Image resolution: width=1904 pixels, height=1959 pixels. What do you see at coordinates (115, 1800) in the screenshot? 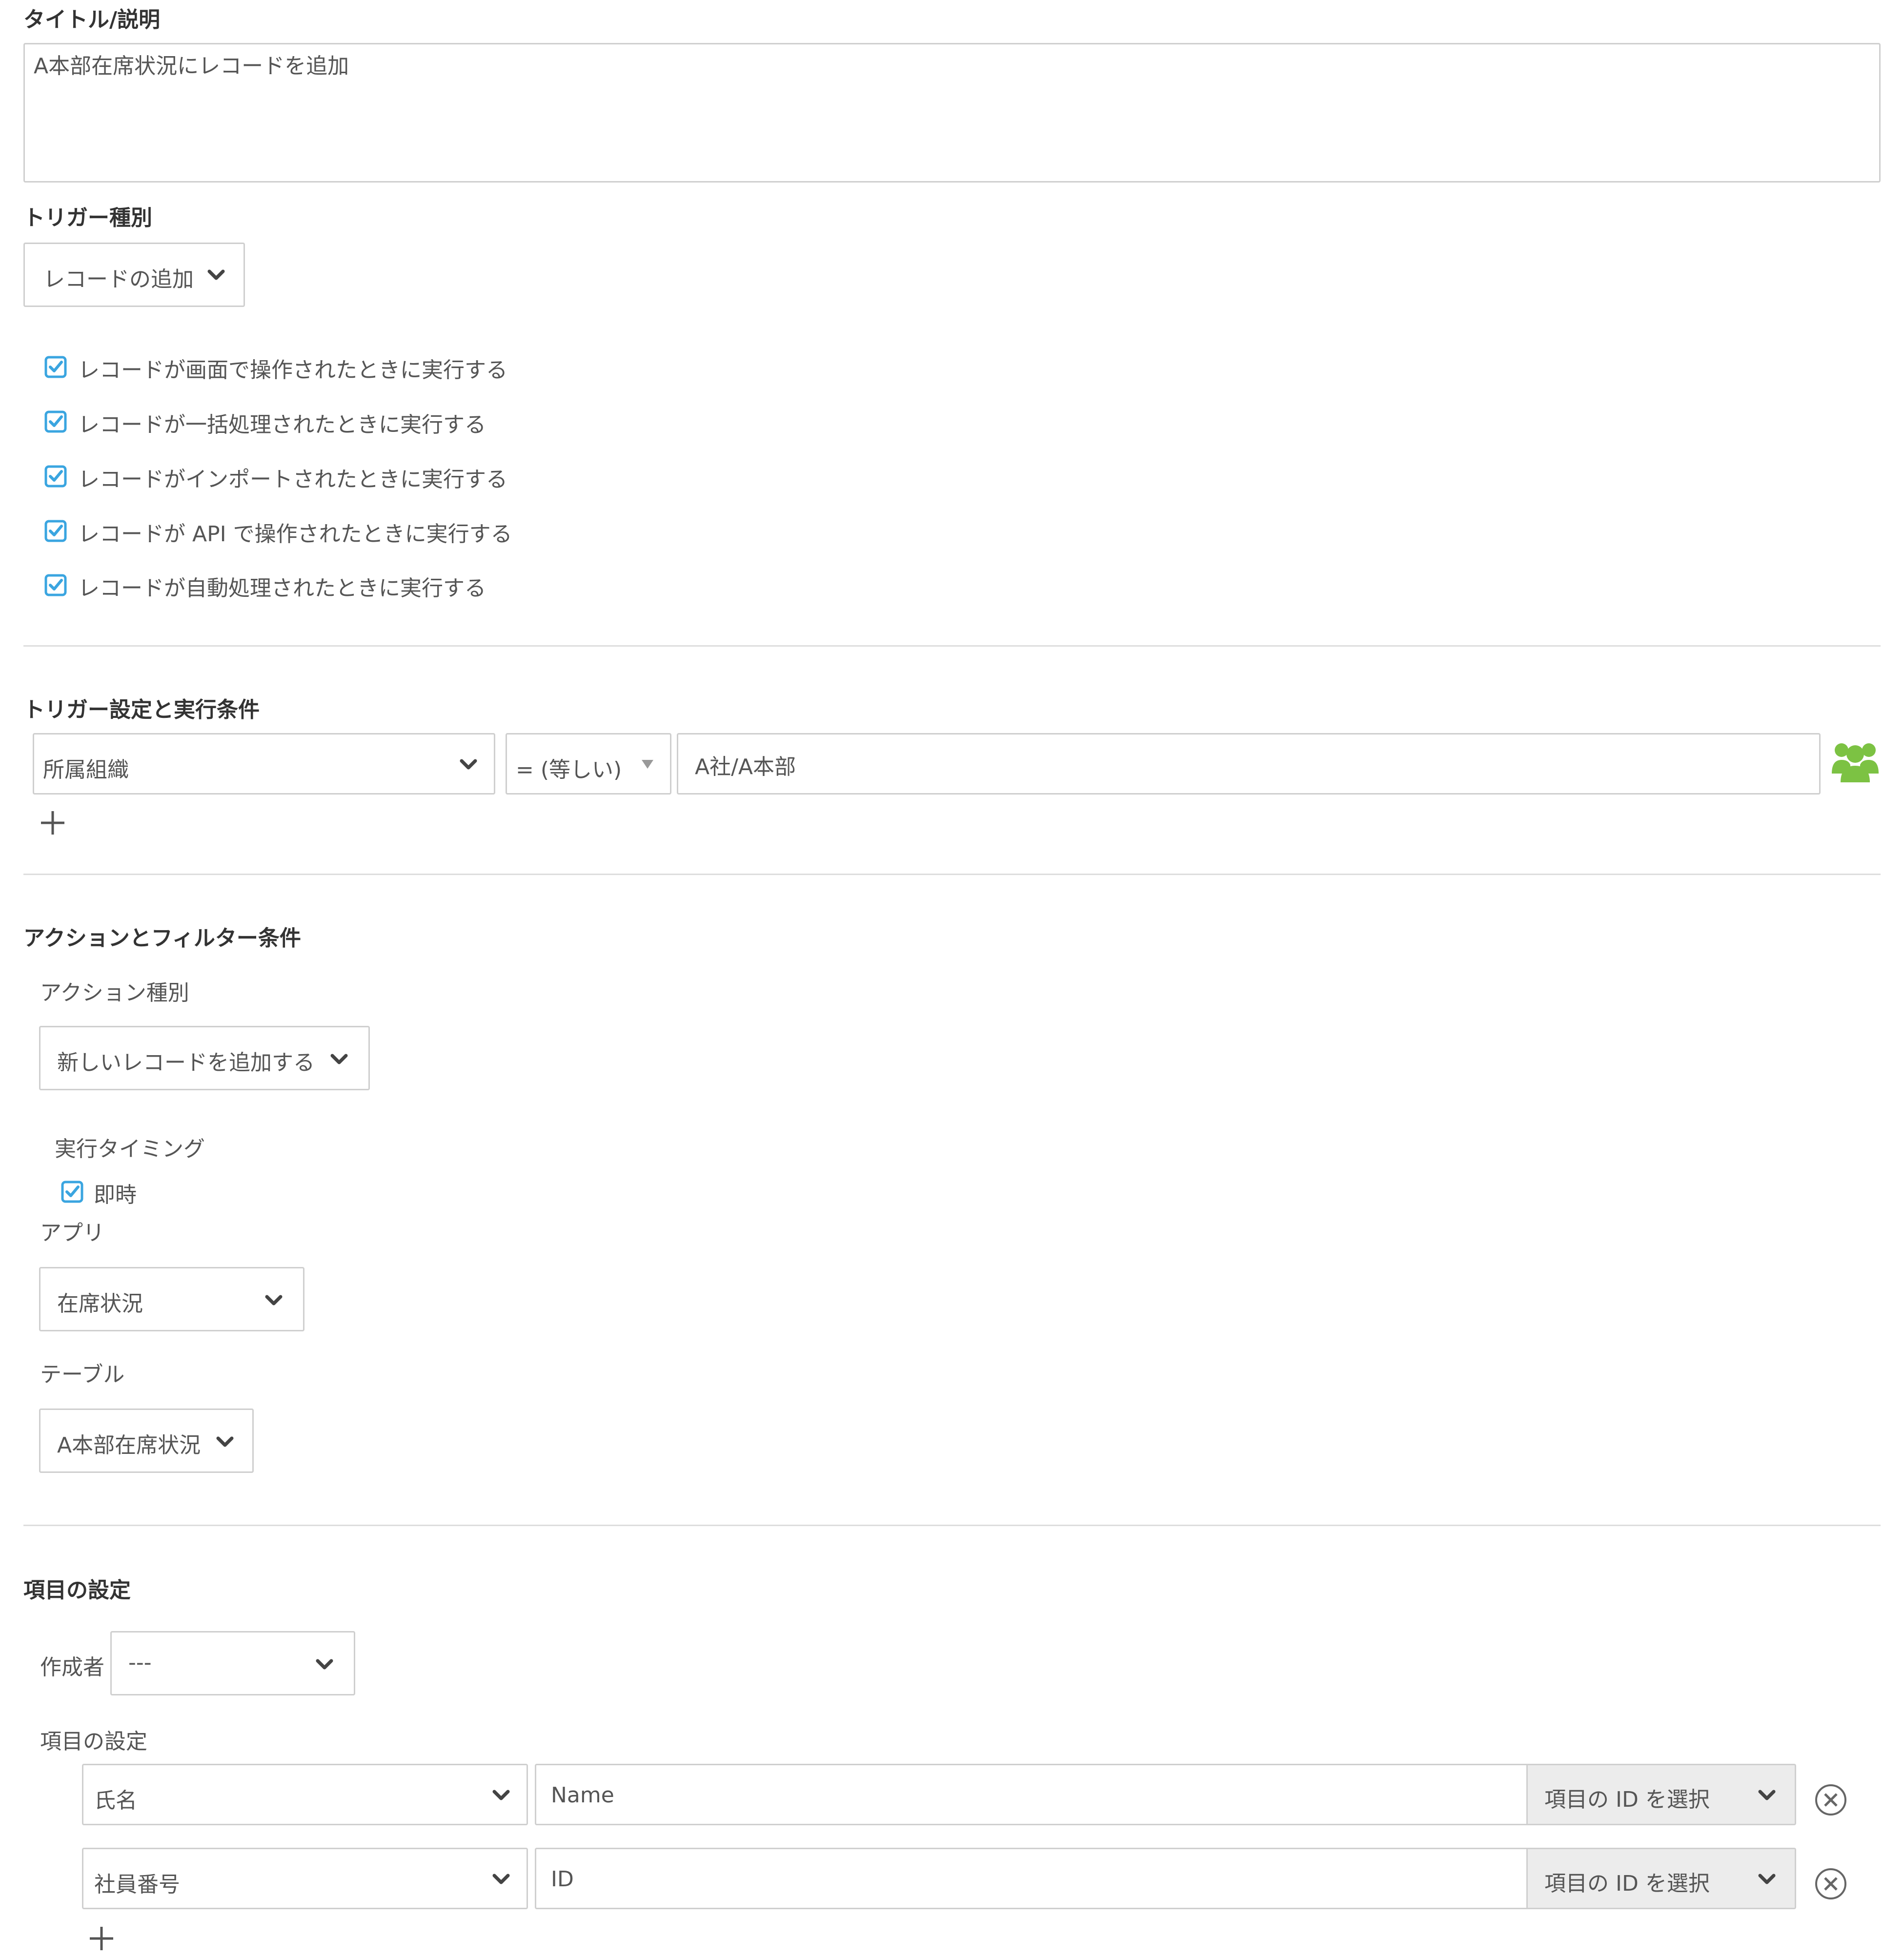
I see `field-select-value: 氏名` at bounding box center [115, 1800].